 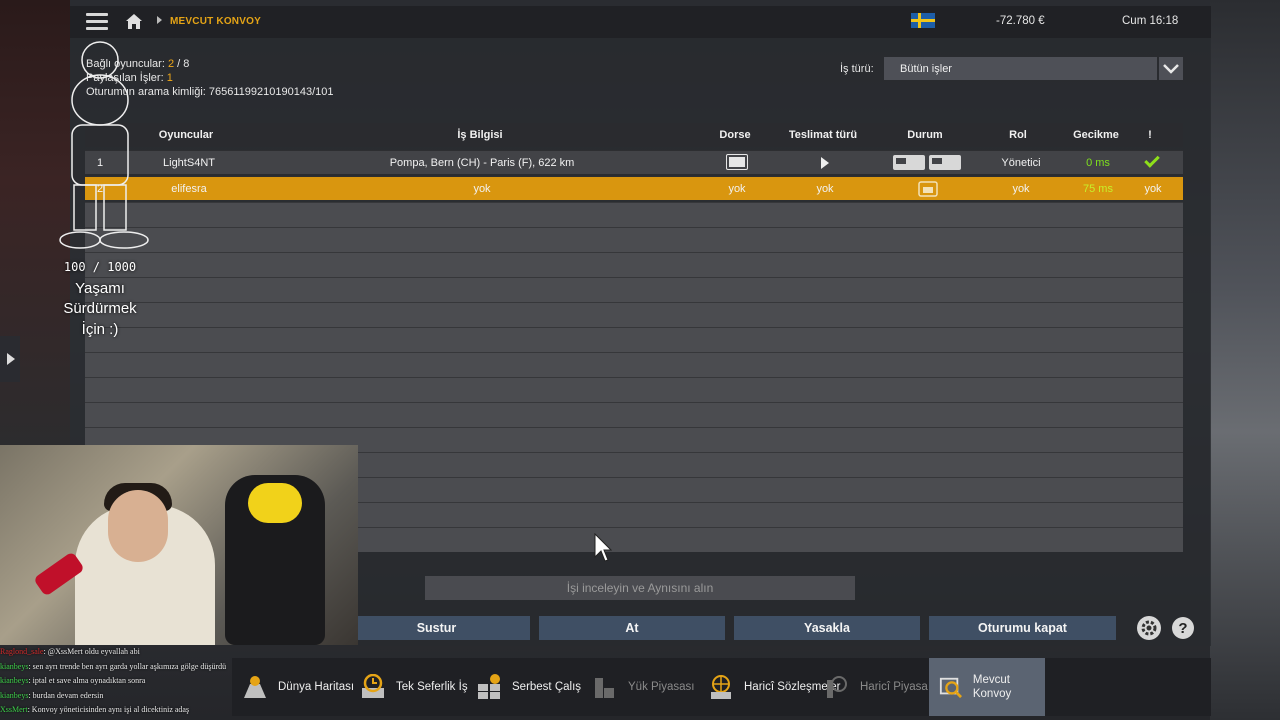 I want to click on player-role: yok, so click(x=1021, y=189).